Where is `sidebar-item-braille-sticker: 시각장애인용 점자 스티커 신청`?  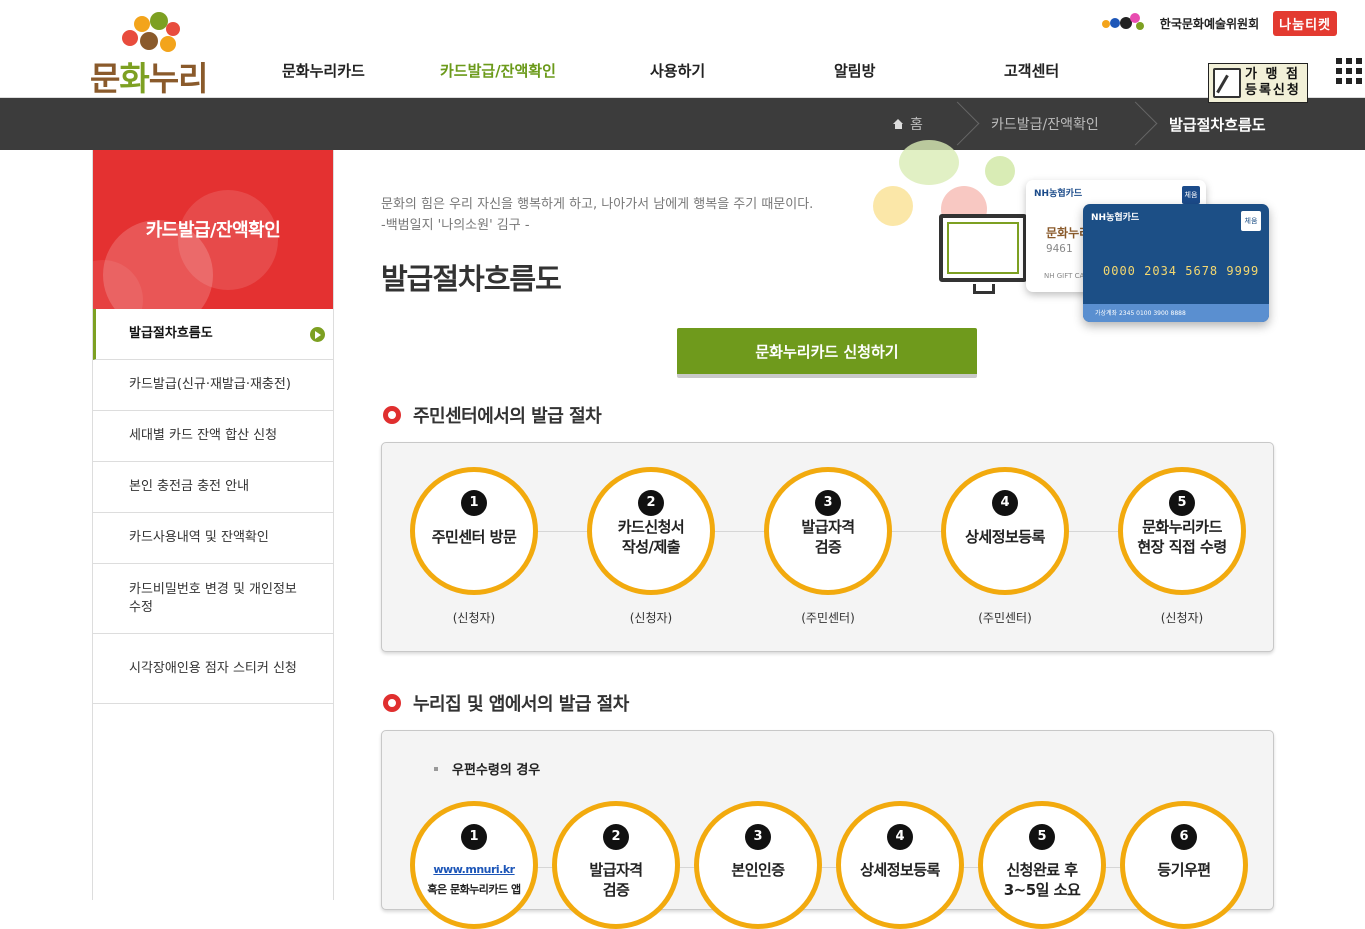 sidebar-item-braille-sticker: 시각장애인용 점자 스티커 신청 is located at coordinates (213, 669).